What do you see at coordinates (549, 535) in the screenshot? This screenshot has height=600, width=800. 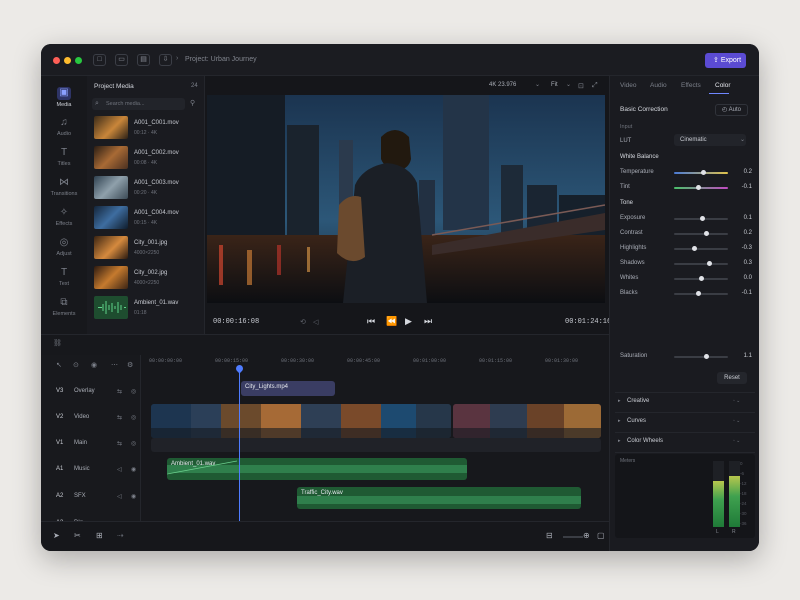 I see `zoom-fit-icon: ⊟` at bounding box center [549, 535].